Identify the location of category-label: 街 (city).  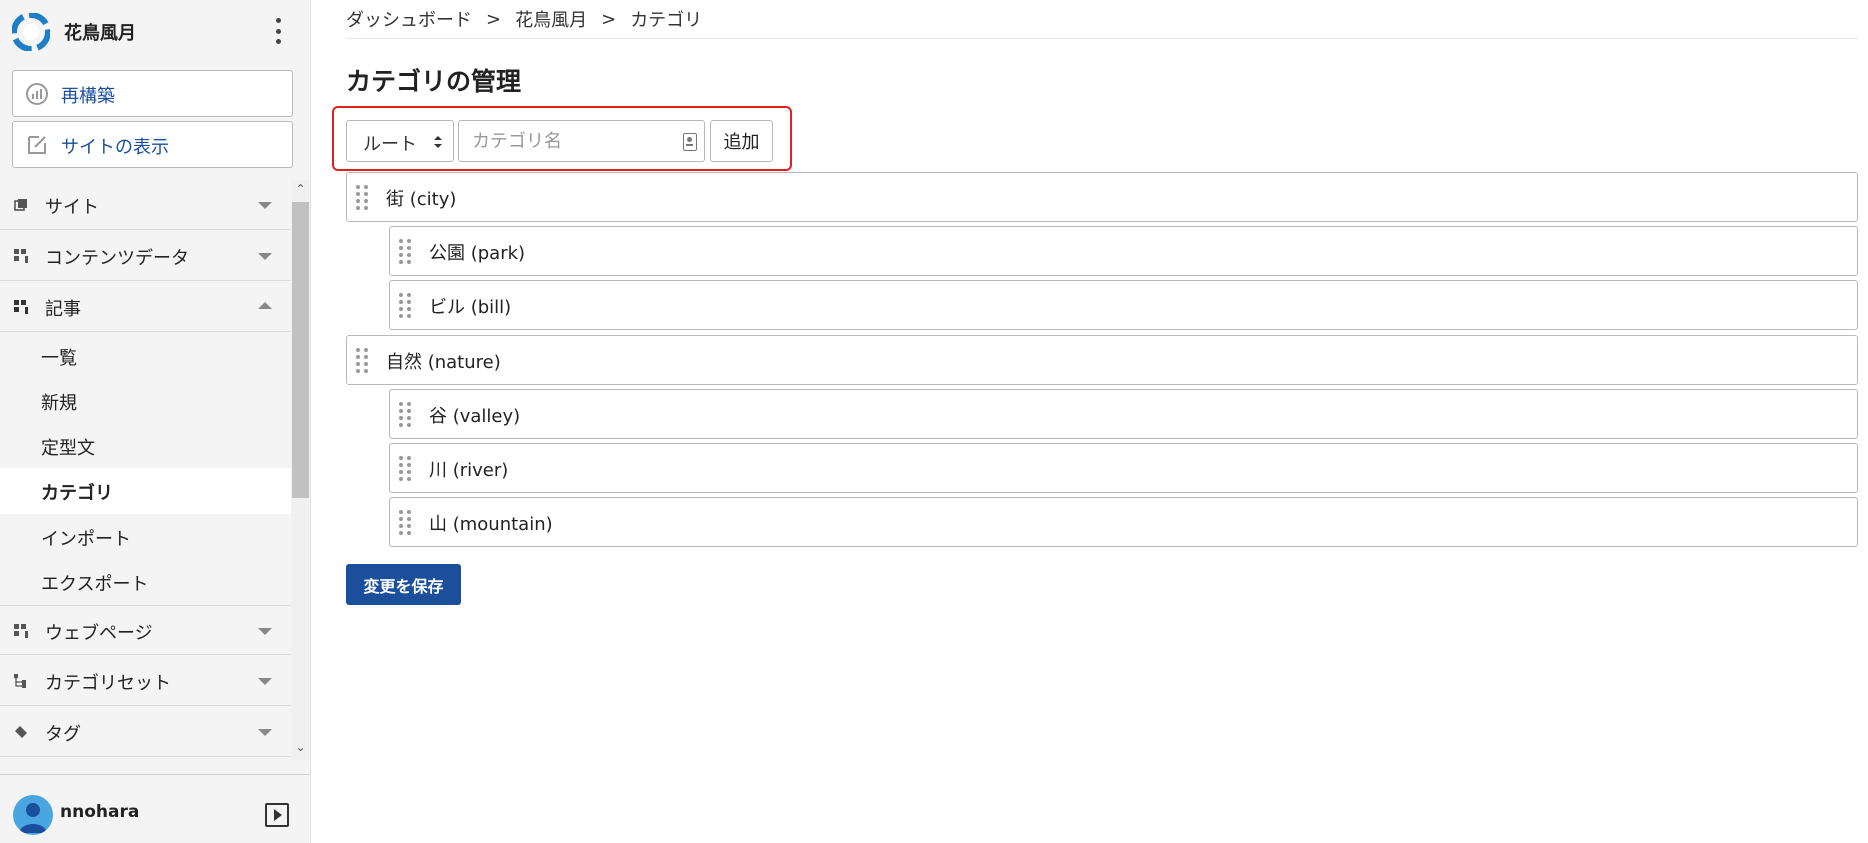
(421, 199).